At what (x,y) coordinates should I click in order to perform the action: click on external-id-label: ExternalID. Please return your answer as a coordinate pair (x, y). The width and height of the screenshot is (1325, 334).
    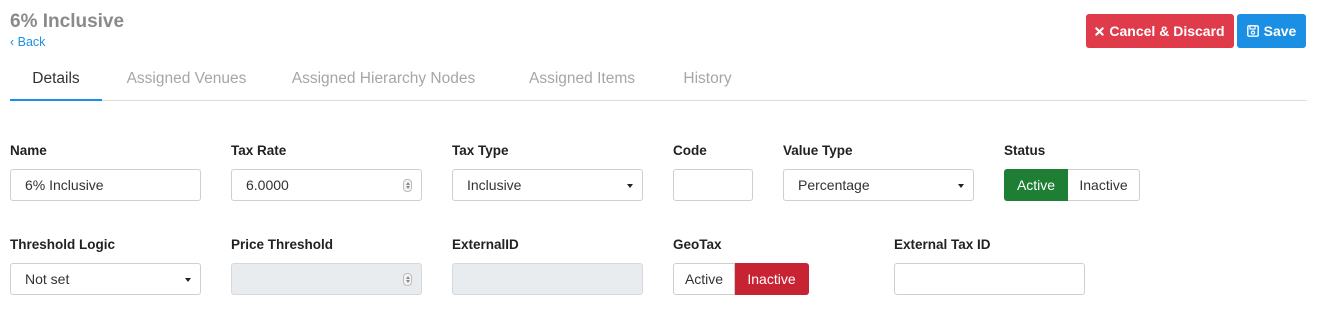
    Looking at the image, I should click on (485, 244).